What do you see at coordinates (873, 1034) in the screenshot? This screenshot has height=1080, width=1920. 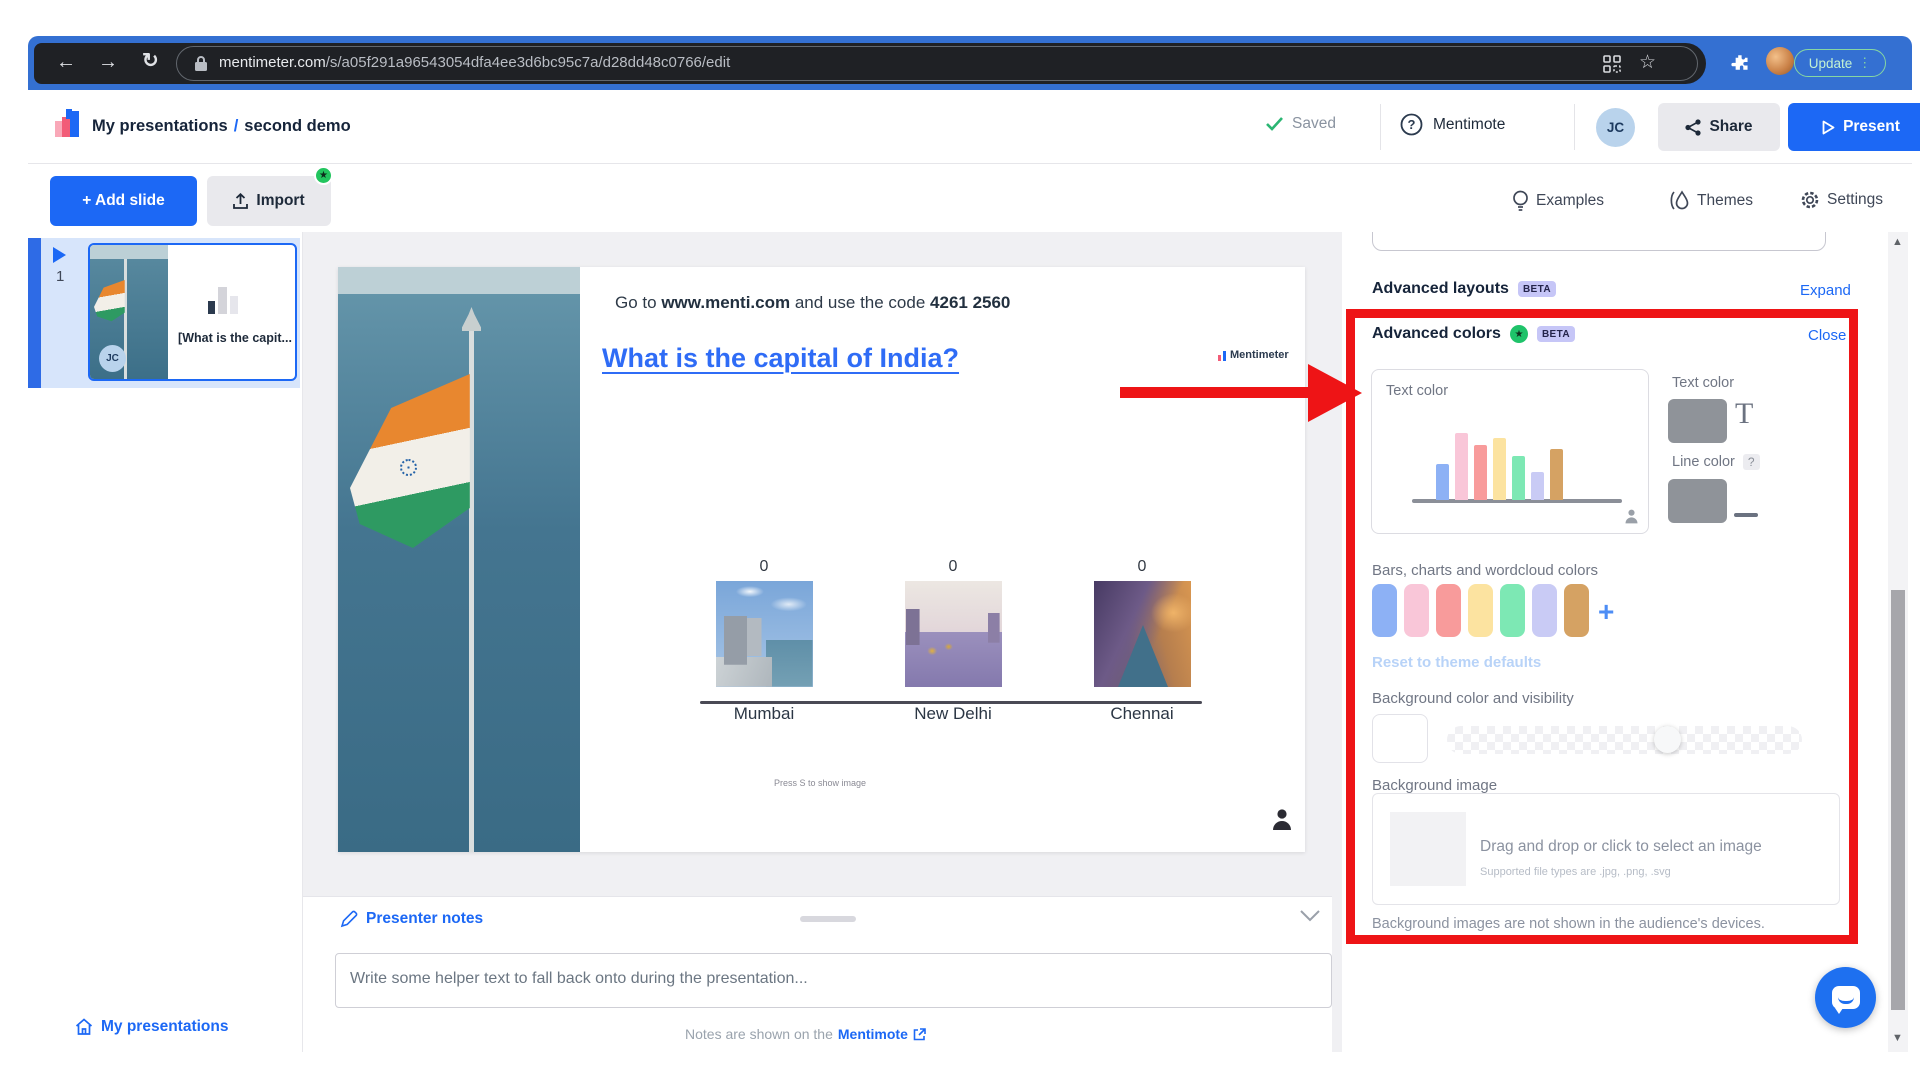 I see `mentimote-link: Mentimote` at bounding box center [873, 1034].